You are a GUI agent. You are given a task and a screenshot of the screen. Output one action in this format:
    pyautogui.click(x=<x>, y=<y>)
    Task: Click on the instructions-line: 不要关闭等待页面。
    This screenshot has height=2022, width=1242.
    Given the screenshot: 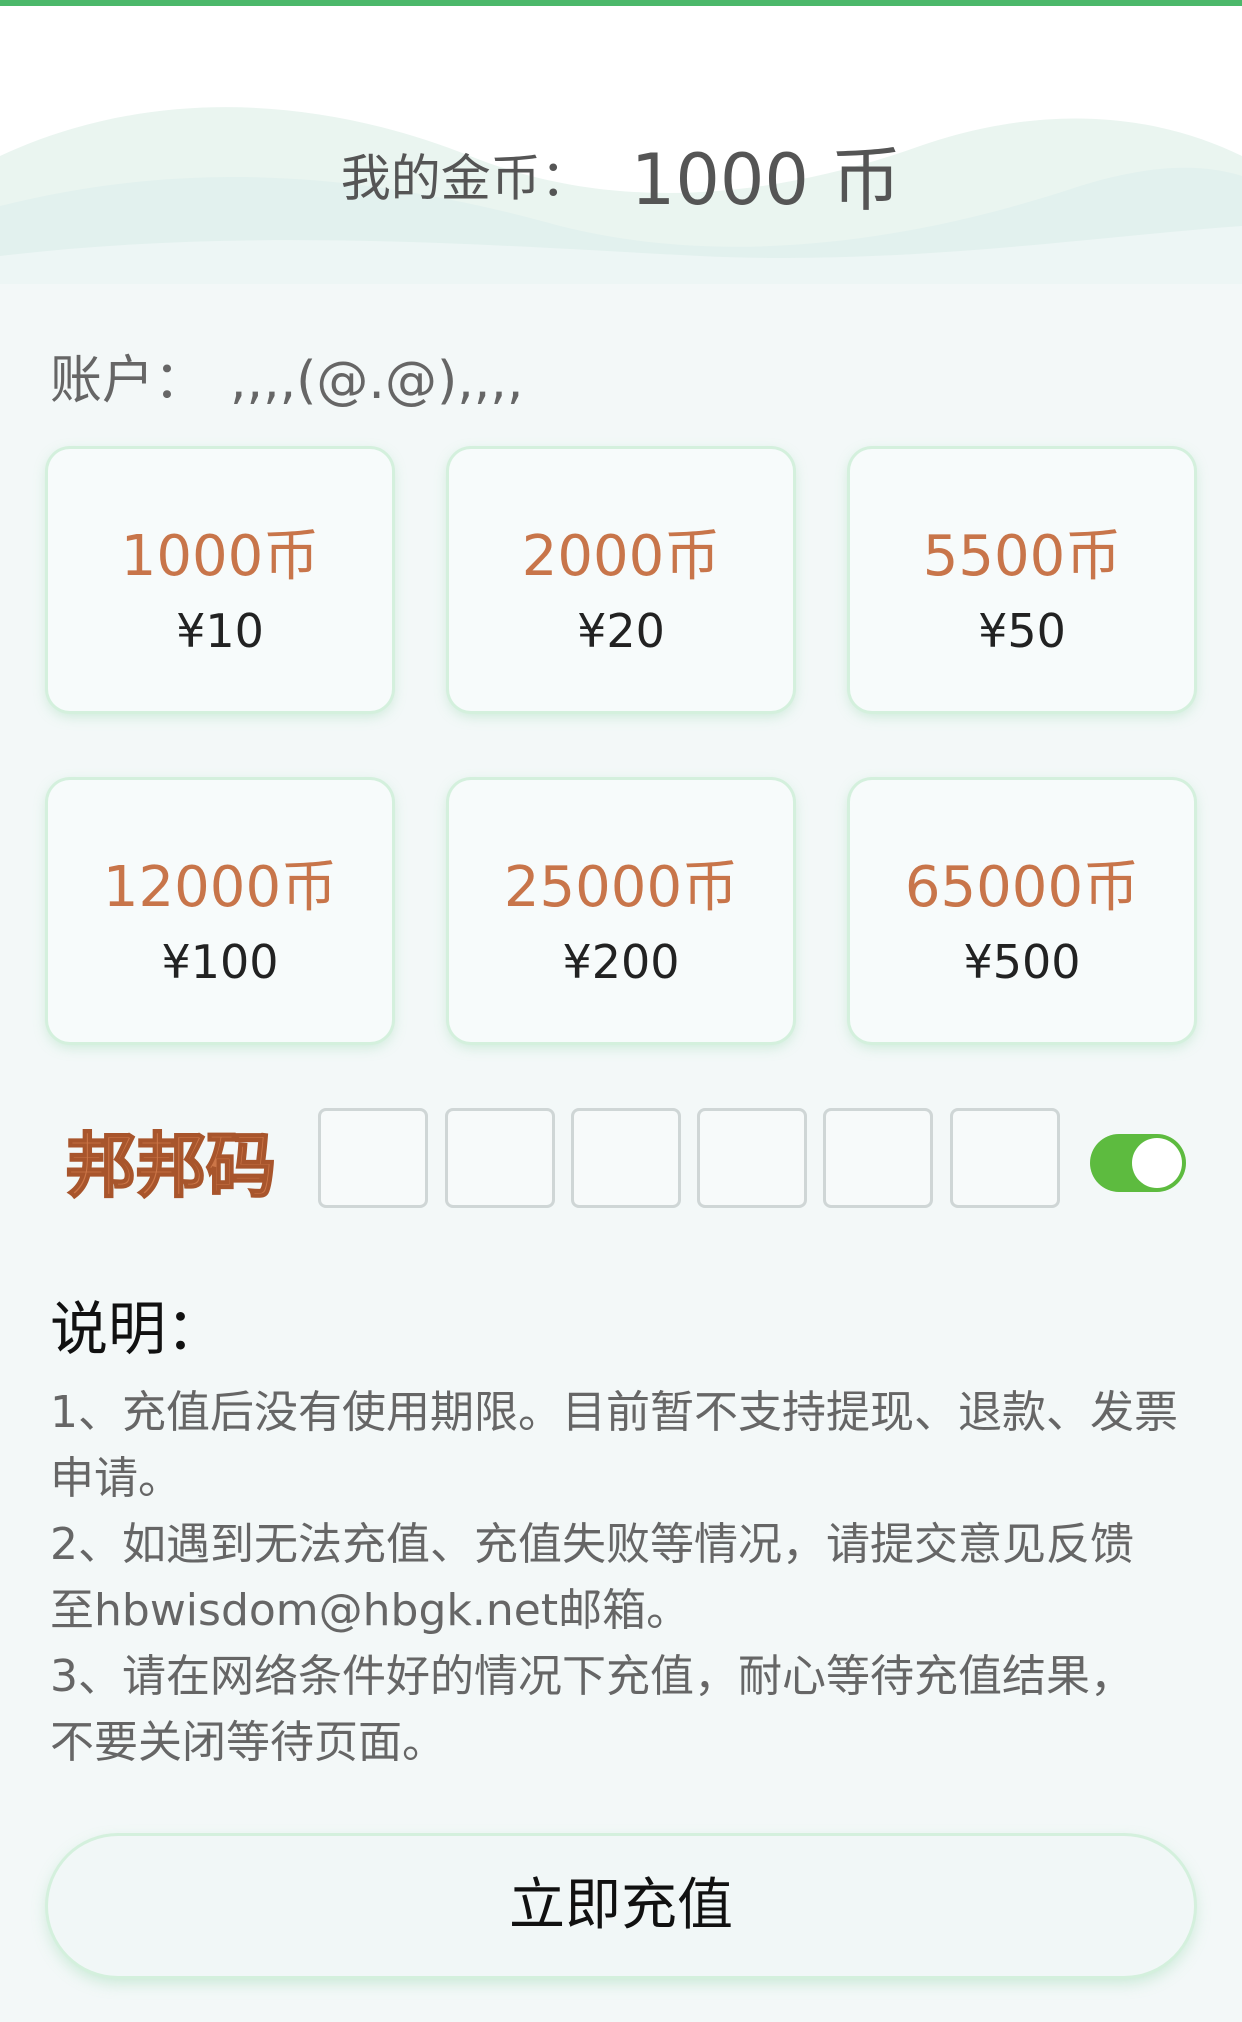 What is the action you would take?
    pyautogui.click(x=248, y=1742)
    